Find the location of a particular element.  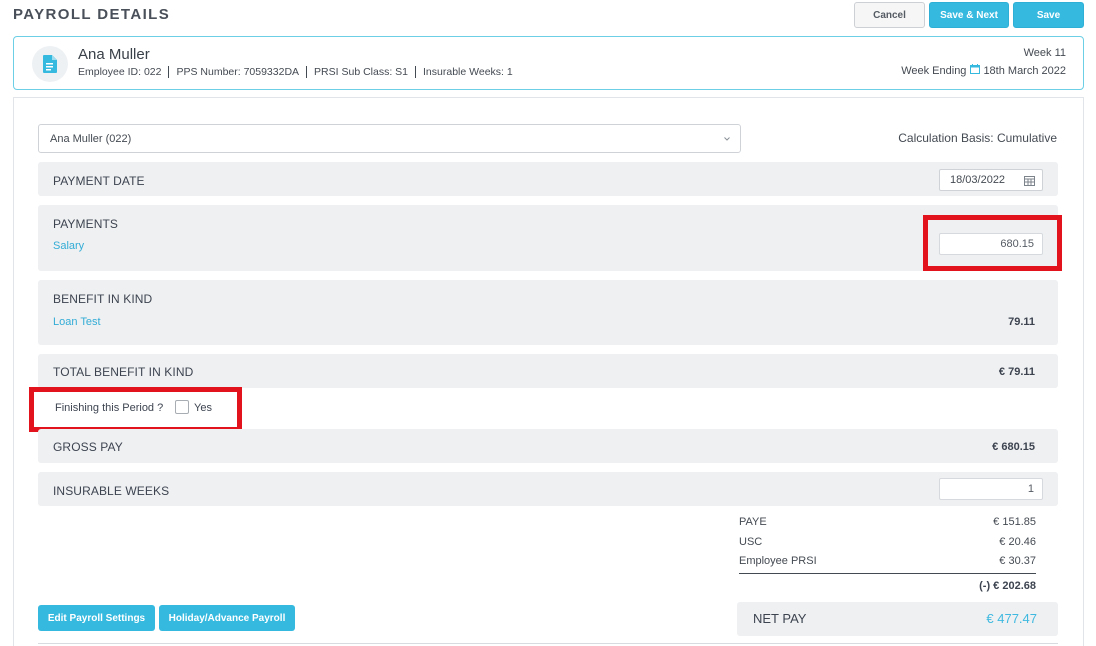

deductions-total: (-) € 202.68 is located at coordinates (1007, 586).